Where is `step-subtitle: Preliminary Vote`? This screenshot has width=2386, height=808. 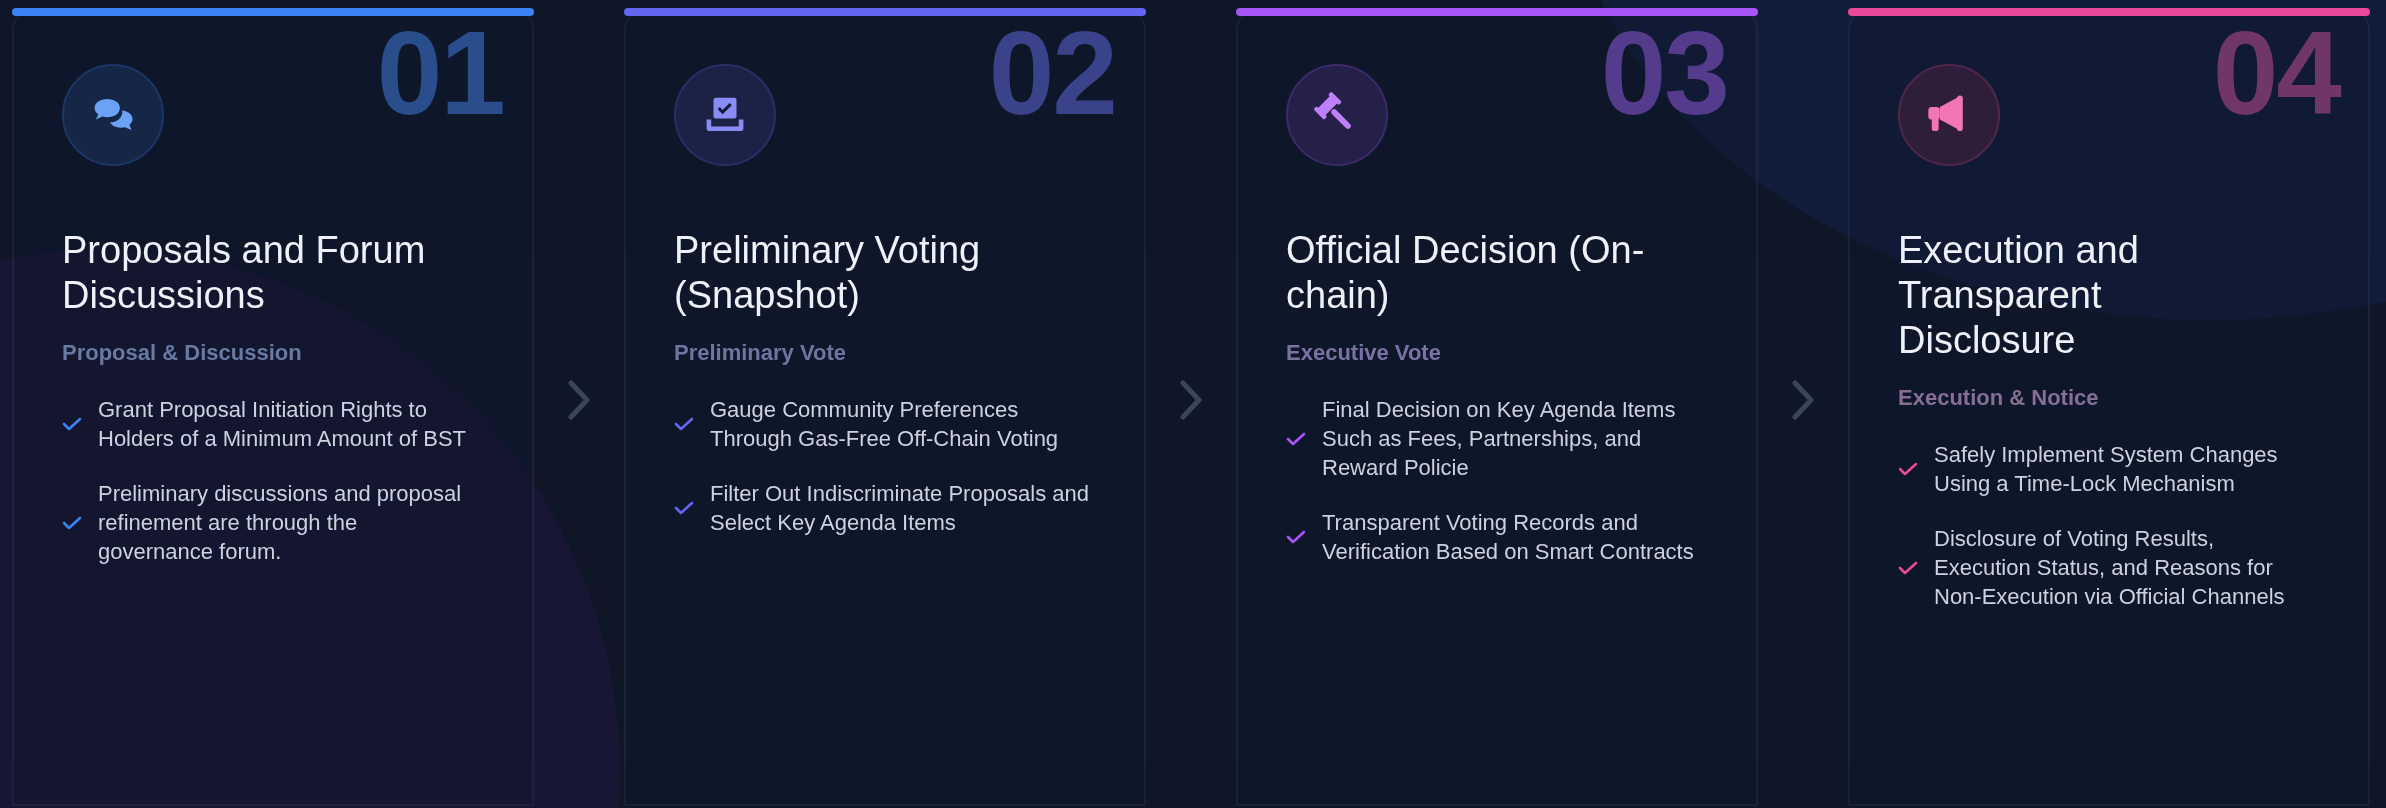
step-subtitle: Preliminary Vote is located at coordinates (760, 353).